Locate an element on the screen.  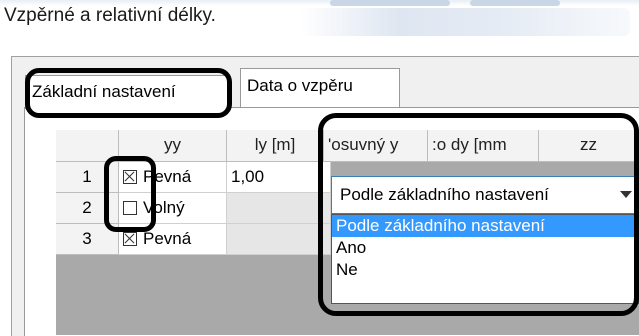
tab-buckling-data: Data o vzpěru is located at coordinates (320, 87).